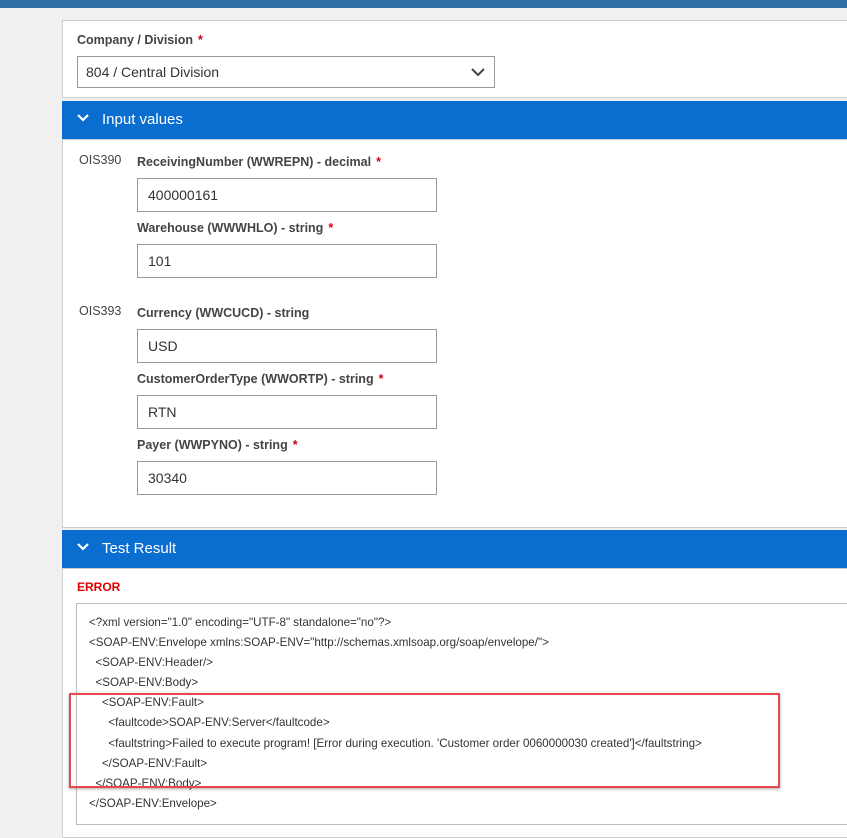 The image size is (847, 838). What do you see at coordinates (142, 119) in the screenshot?
I see `input-values-title: Input values` at bounding box center [142, 119].